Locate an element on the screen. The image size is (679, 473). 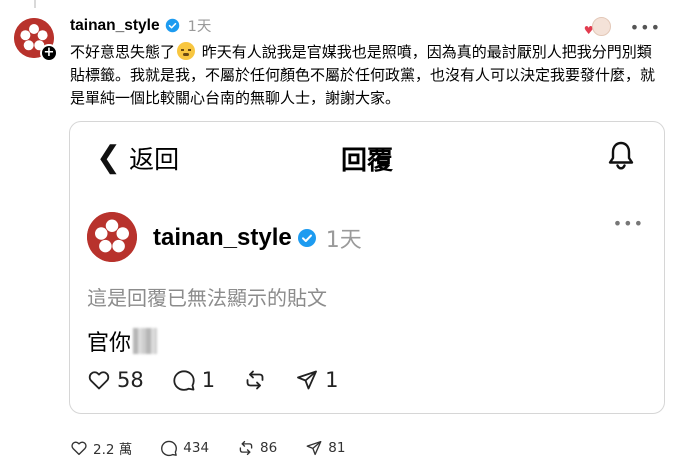
plum-blossom-logo-icon is located at coordinates (112, 237).